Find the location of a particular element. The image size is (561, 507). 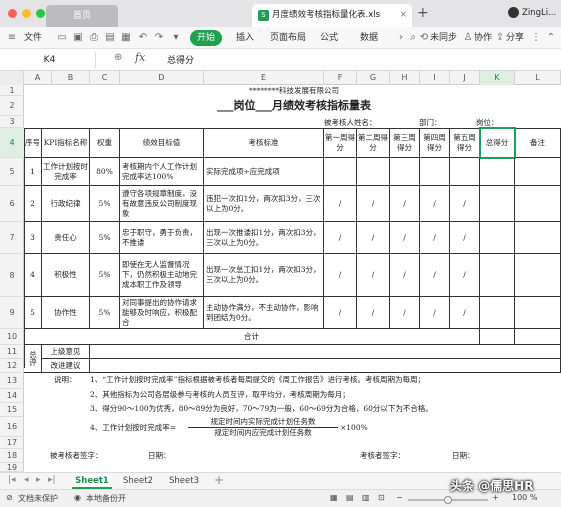

name-box: K4 is located at coordinates (50, 60).